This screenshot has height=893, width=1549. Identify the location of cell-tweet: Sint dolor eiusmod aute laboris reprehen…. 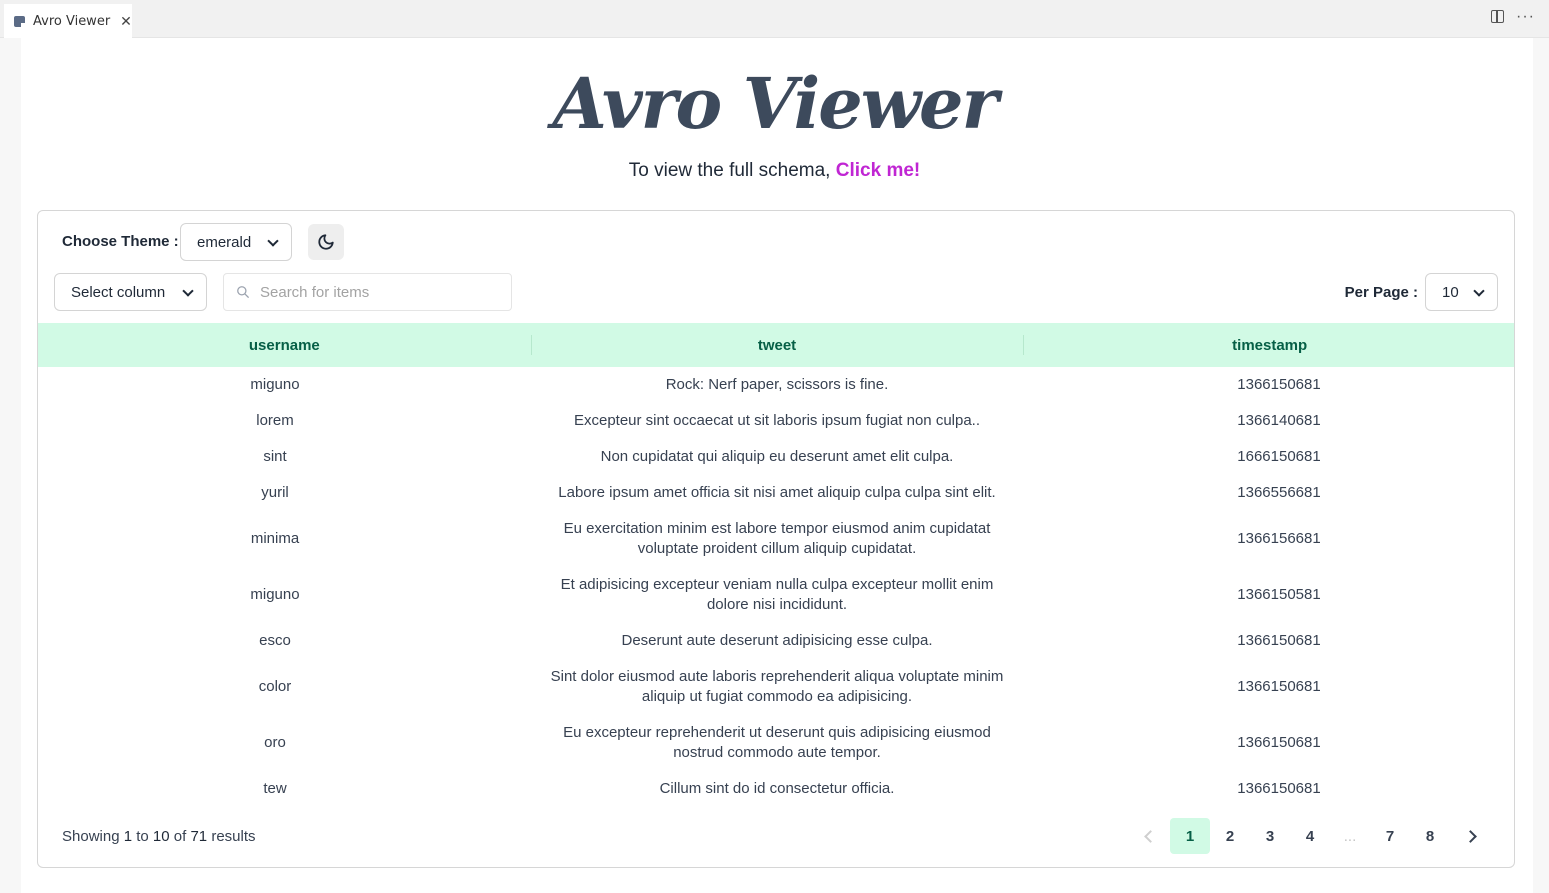
(777, 686).